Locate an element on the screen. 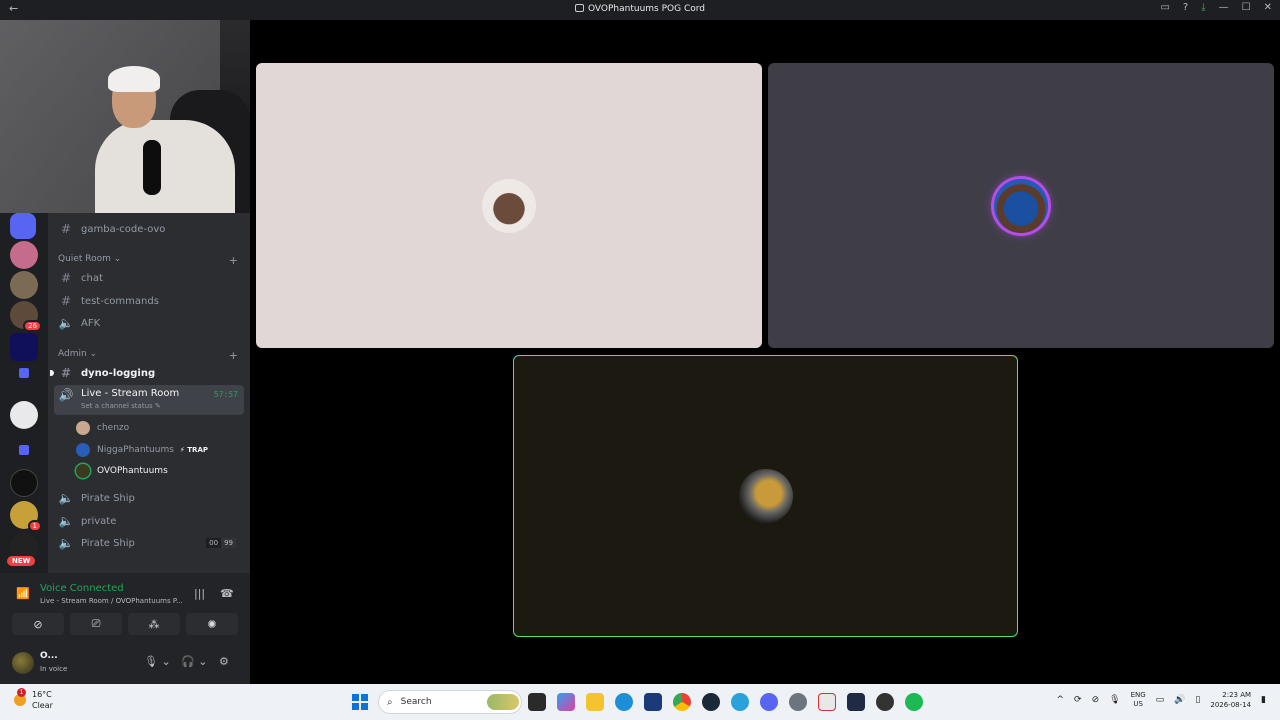  taskbar-search: ⌕ Search is located at coordinates (450, 702).